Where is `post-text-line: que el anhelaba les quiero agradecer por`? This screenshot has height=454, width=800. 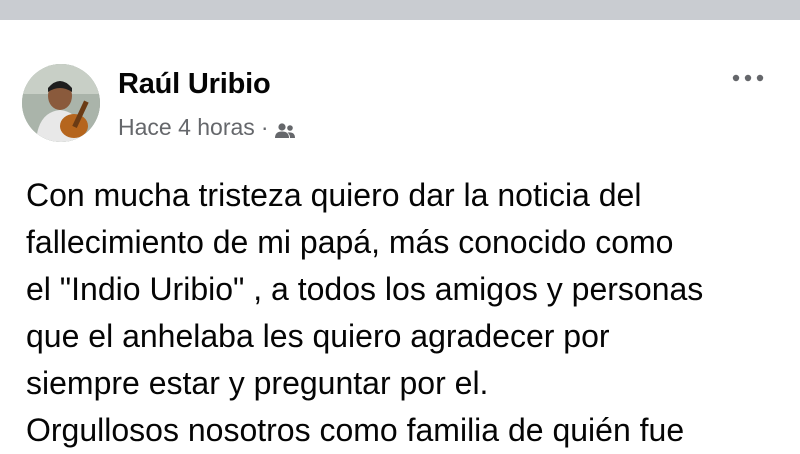
post-text-line: que el anhelaba les quiero agradecer por is located at coordinates (318, 336).